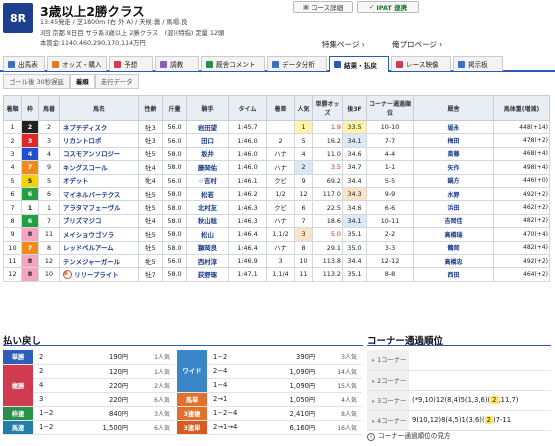 Image resolution: width=555 pixels, height=446 pixels. What do you see at coordinates (390, 261) in the screenshot?
I see `corner-order: 12-12` at bounding box center [390, 261].